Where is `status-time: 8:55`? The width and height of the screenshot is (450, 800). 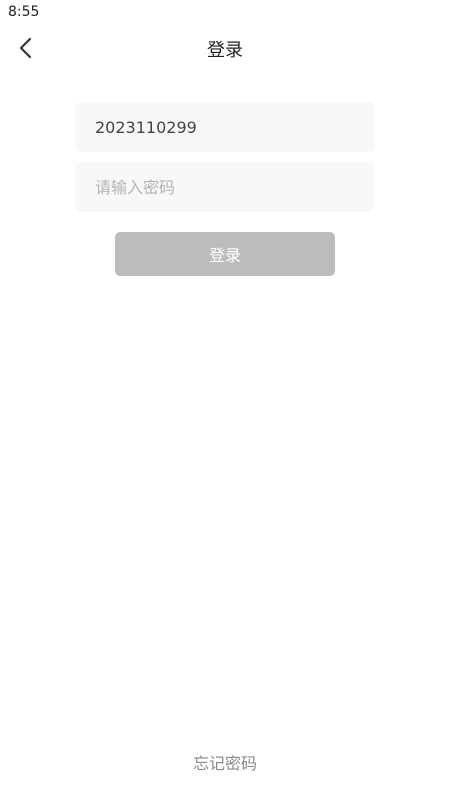
status-time: 8:55 is located at coordinates (24, 12).